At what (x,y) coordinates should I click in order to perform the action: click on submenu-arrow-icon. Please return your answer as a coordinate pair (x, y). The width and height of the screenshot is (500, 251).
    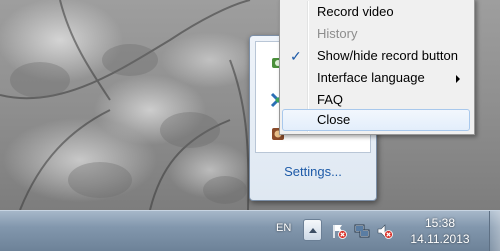
    Looking at the image, I should click on (458, 79).